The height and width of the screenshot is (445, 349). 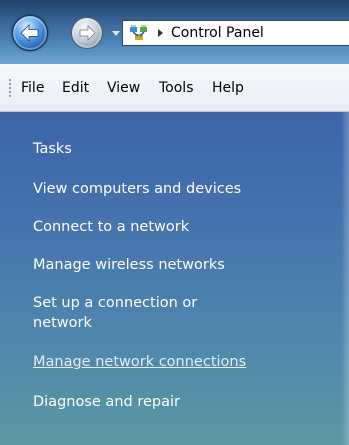 What do you see at coordinates (116, 33) in the screenshot?
I see `recent-pages-dropdown` at bounding box center [116, 33].